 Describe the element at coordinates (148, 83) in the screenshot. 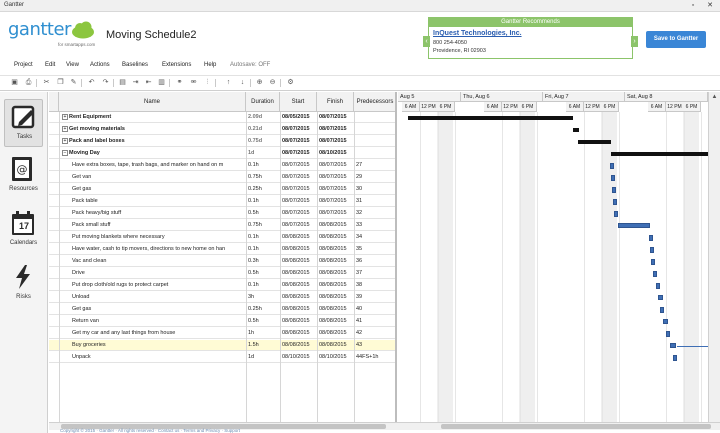

I see `outdent-icon: ⇤` at that location.